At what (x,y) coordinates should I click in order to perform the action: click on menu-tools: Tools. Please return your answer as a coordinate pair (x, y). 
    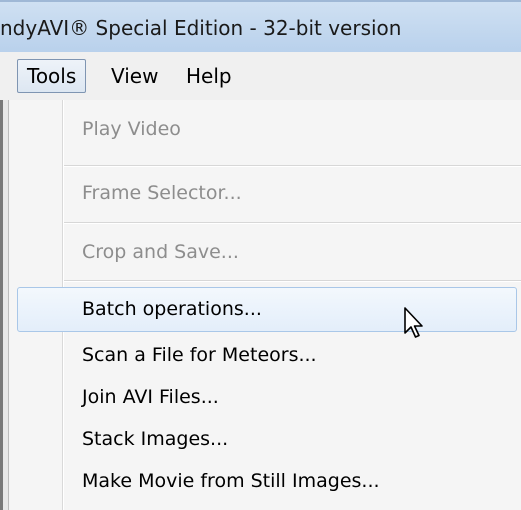
    Looking at the image, I should click on (52, 76).